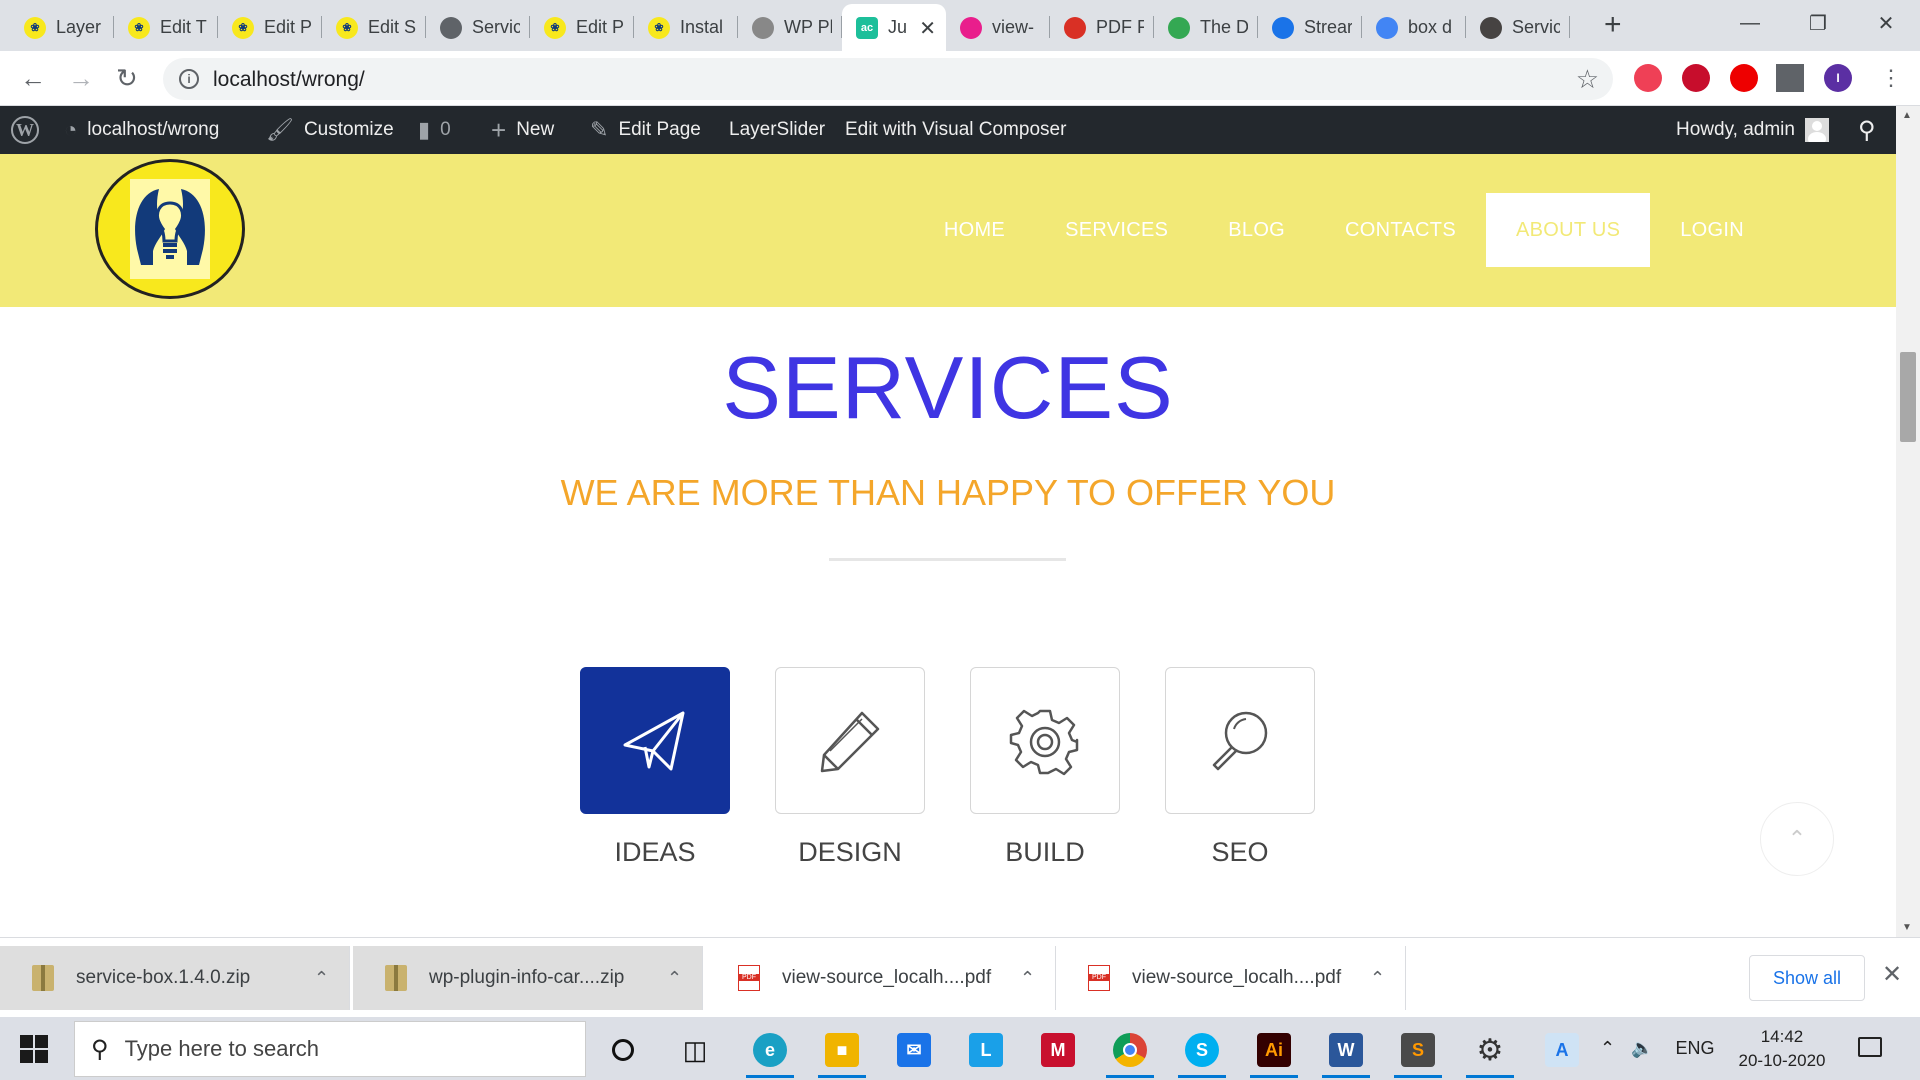  Describe the element at coordinates (33, 78) in the screenshot. I see `back-arrow-icon: ←` at that location.